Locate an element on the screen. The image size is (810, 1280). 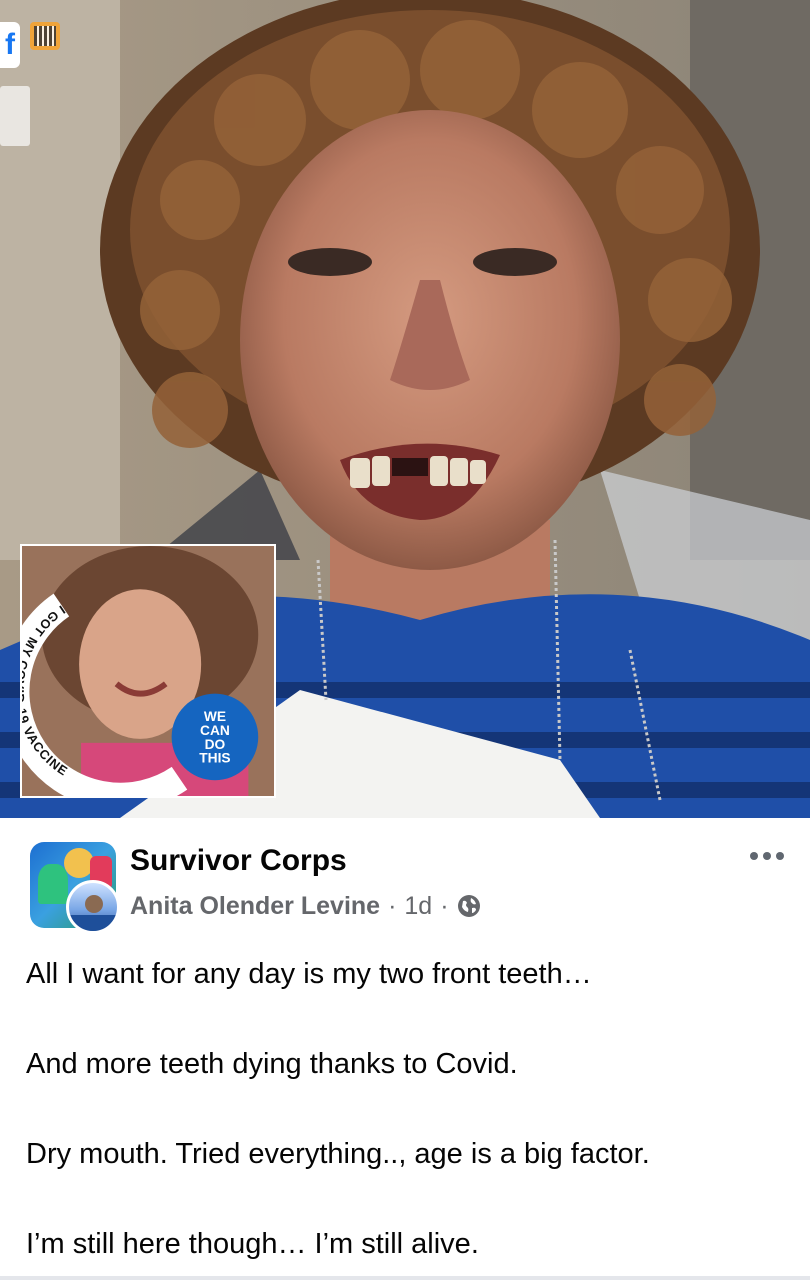
facebook-logo-icon: f is located at coordinates (10, 45).